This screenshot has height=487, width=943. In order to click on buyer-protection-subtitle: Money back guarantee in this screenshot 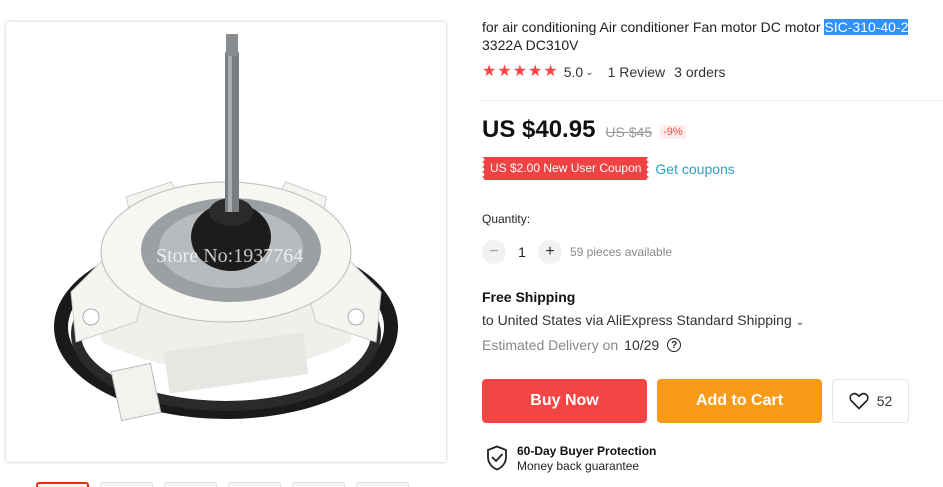, I will do `click(578, 466)`.